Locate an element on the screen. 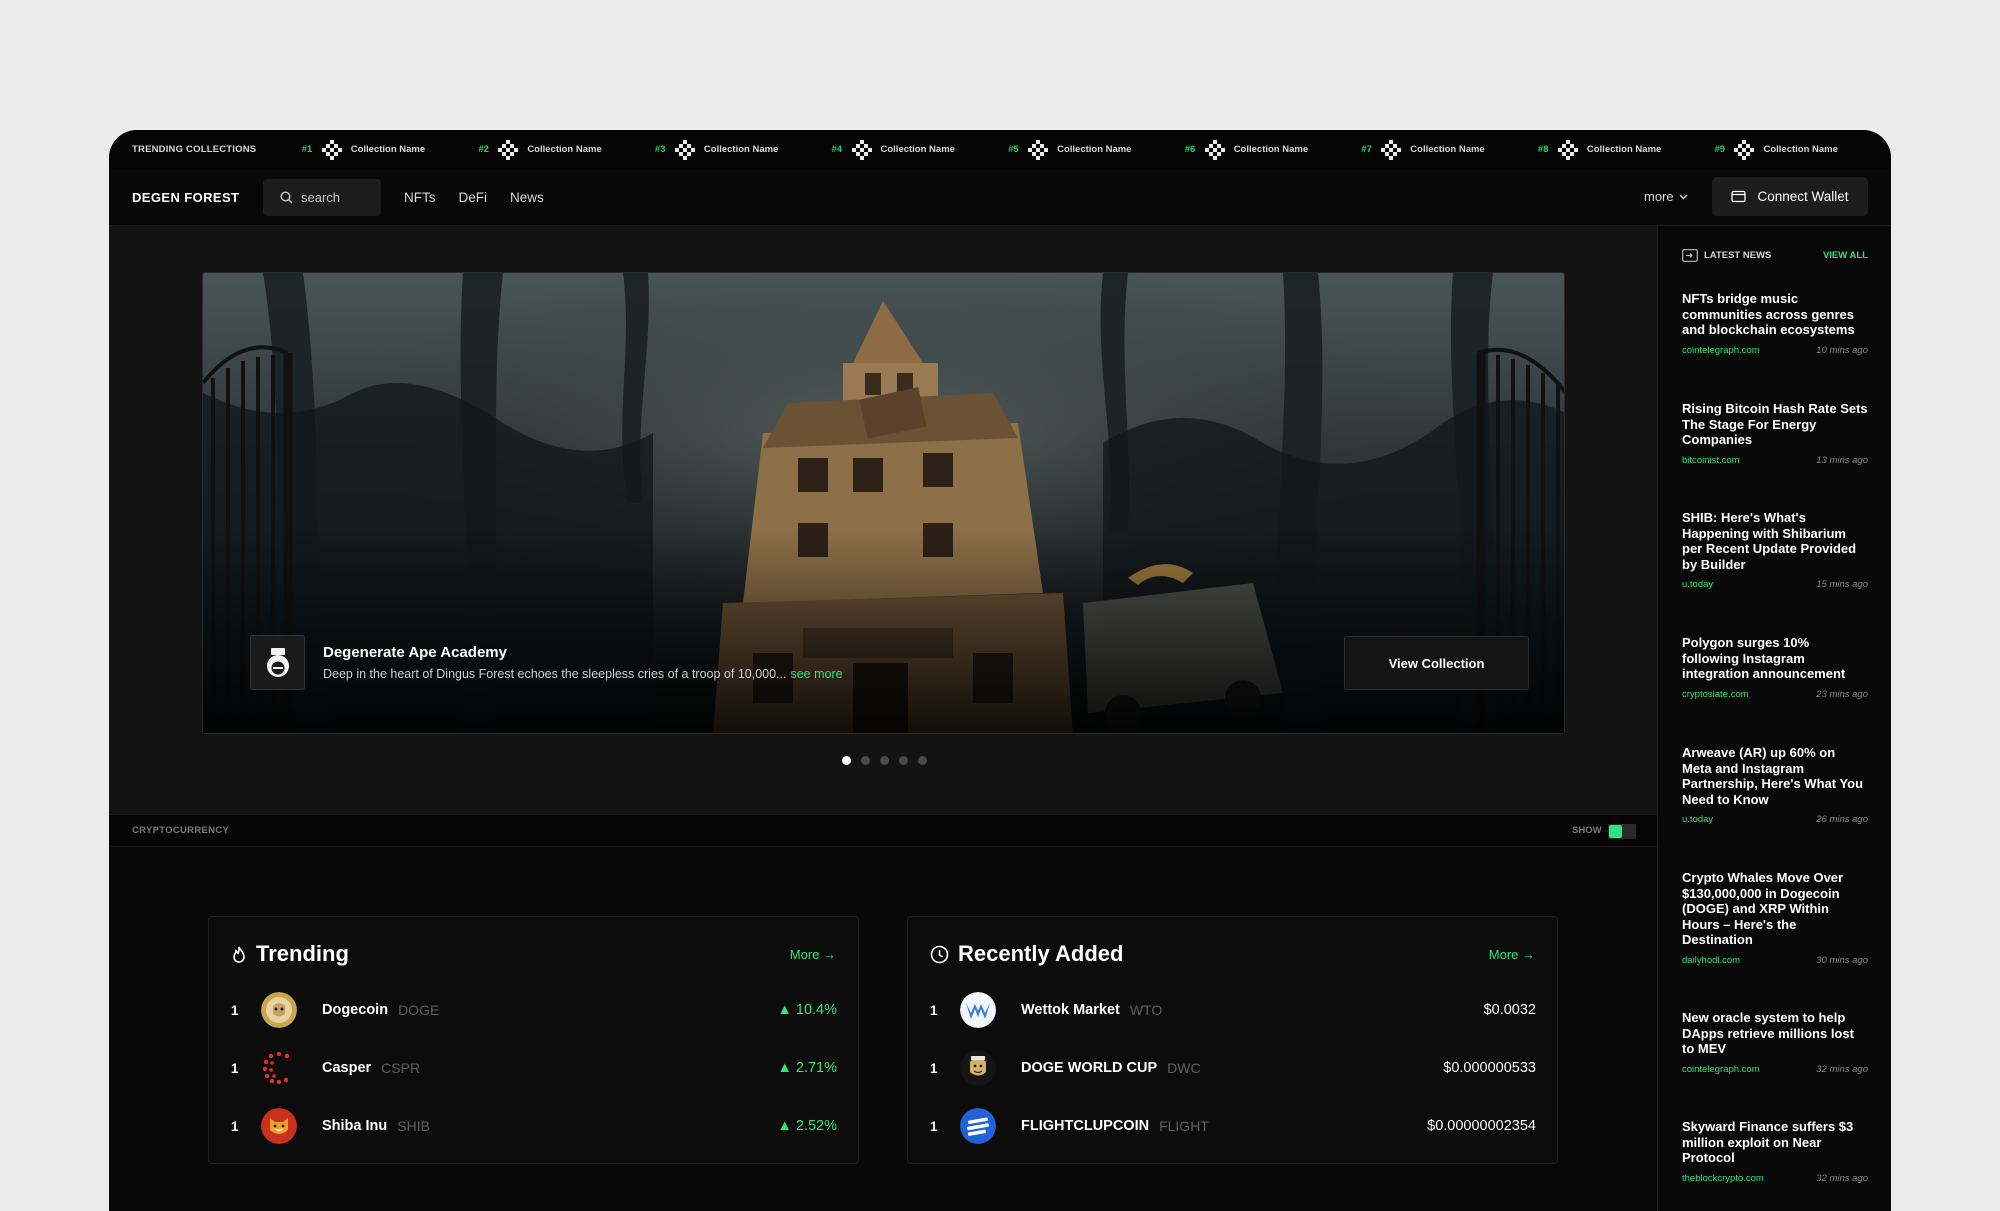 This screenshot has width=2000, height=1211. latest-news-label: LATEST NEWS is located at coordinates (1738, 255).